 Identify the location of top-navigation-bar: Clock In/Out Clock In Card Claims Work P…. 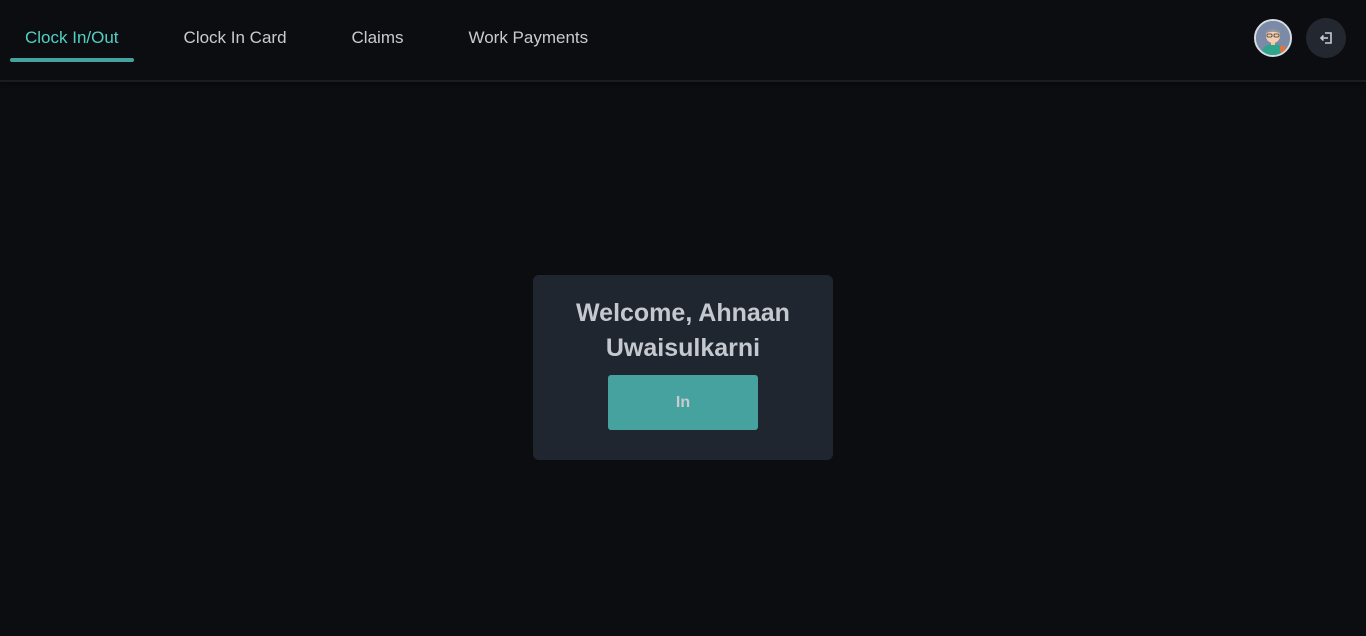
(683, 41).